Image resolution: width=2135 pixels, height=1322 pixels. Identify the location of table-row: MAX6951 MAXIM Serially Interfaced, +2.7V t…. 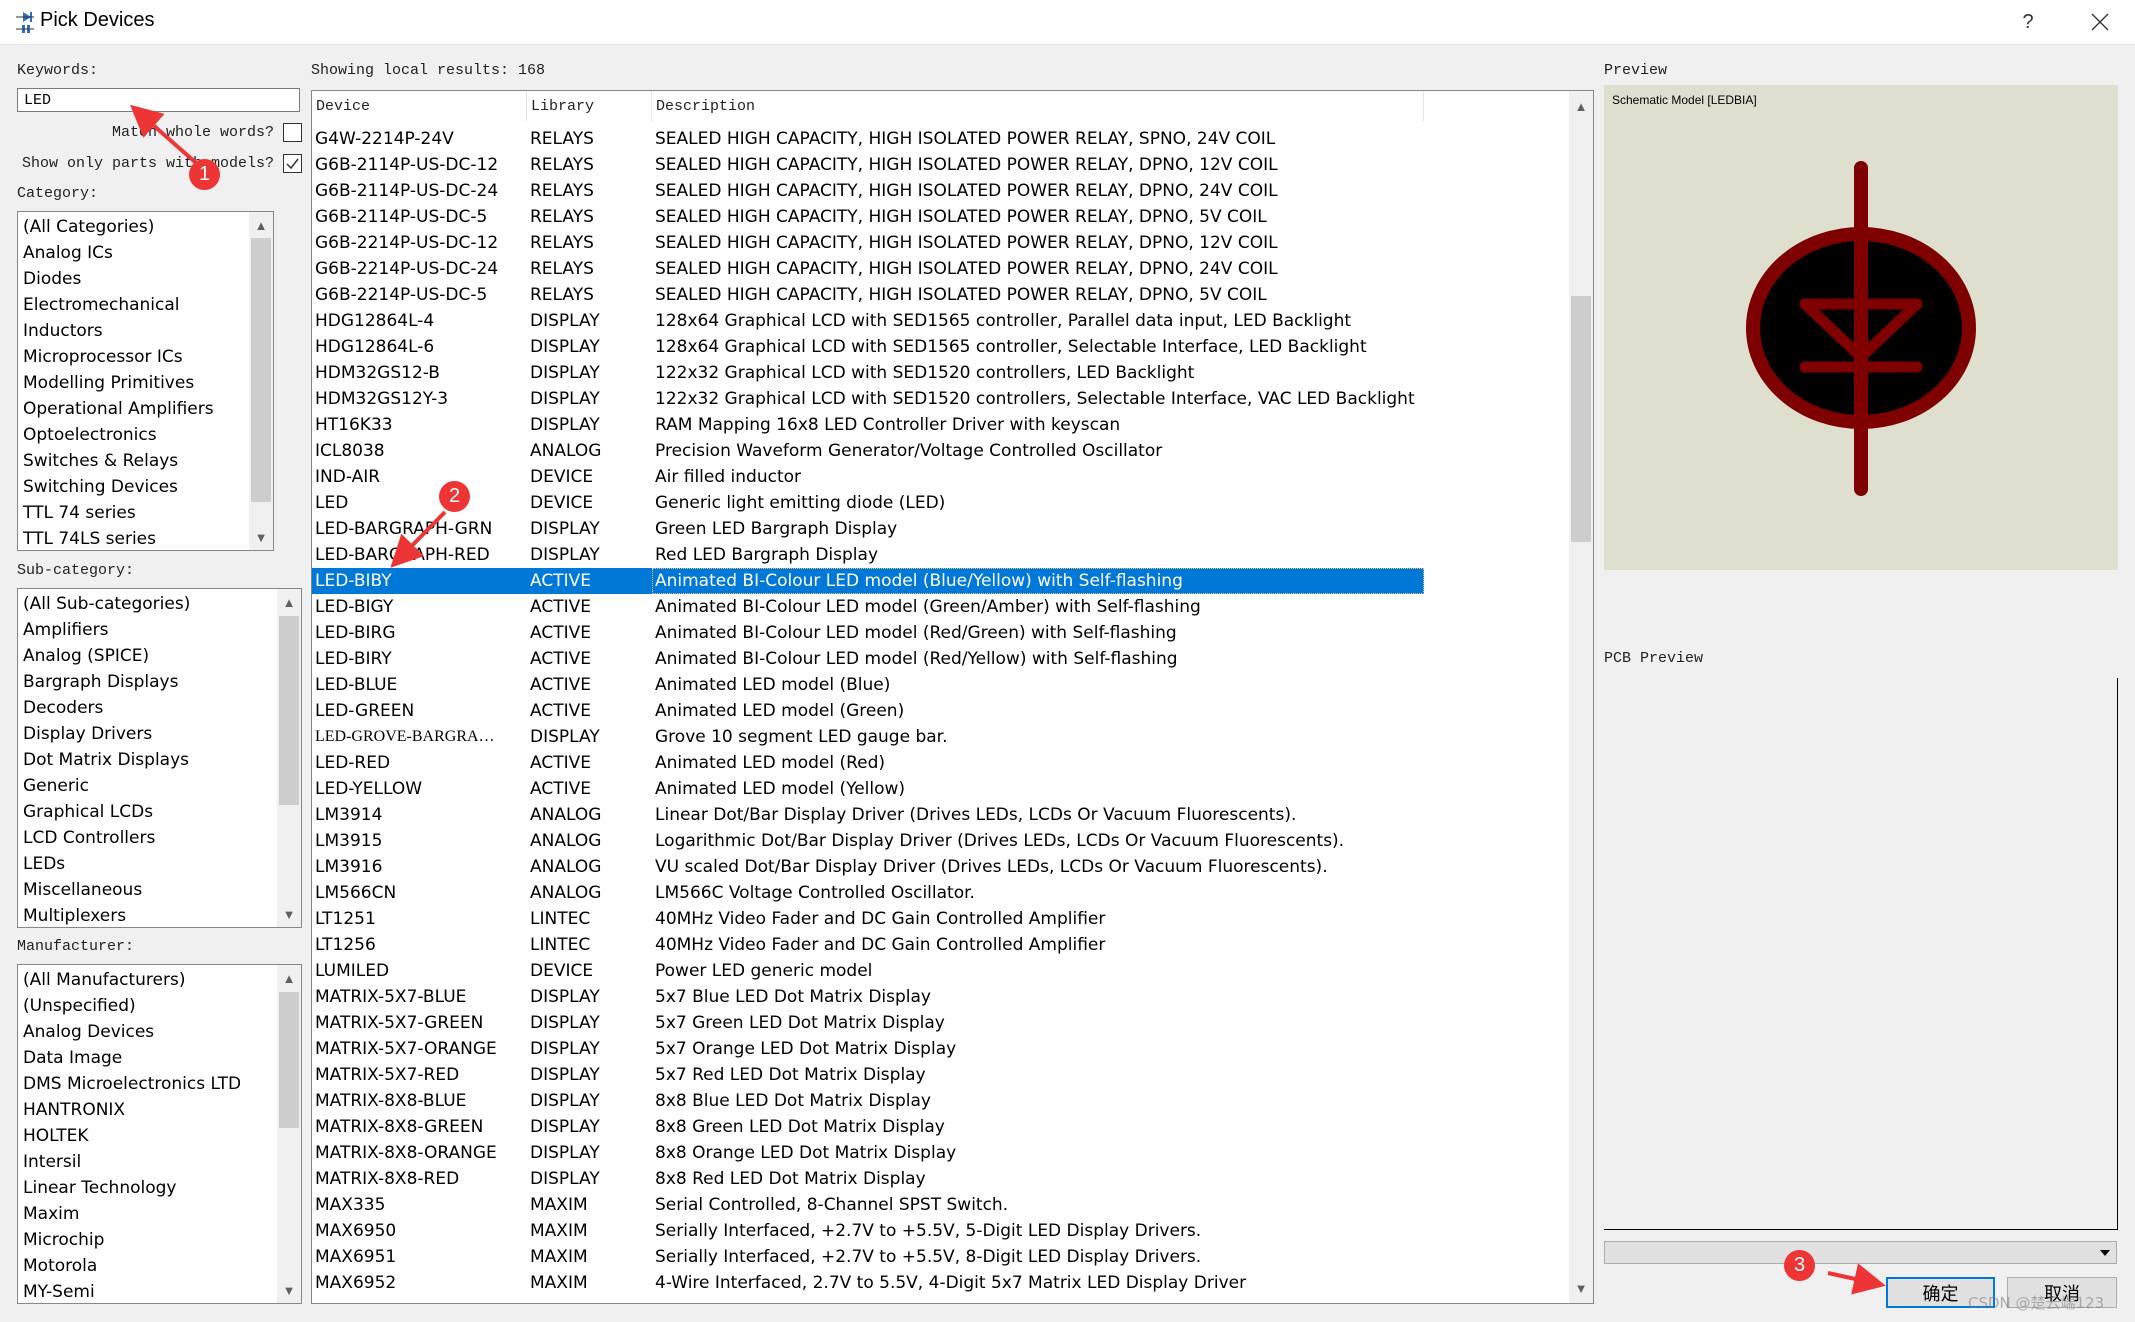
(940, 1257).